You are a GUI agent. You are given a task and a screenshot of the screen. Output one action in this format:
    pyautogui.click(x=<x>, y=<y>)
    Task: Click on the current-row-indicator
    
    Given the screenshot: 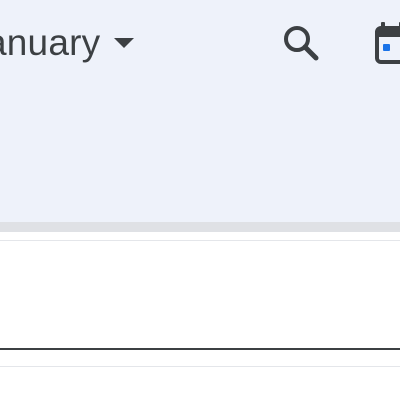 What is the action you would take?
    pyautogui.click(x=200, y=349)
    